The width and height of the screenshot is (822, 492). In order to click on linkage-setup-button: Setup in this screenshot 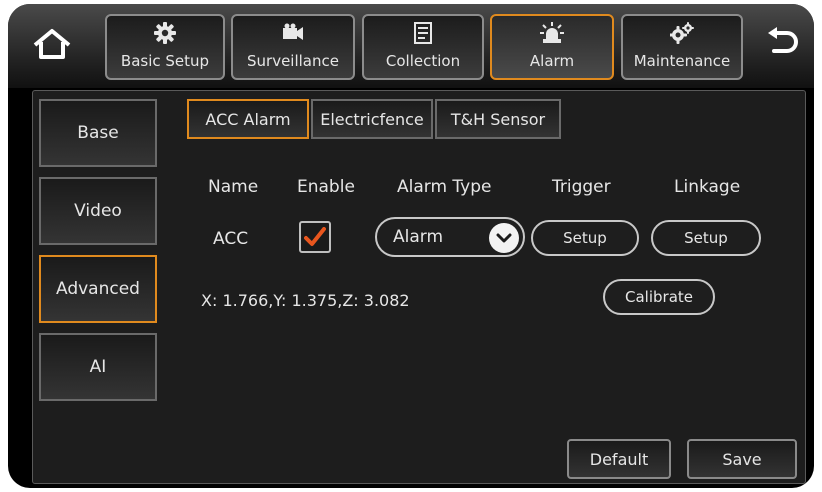, I will do `click(706, 238)`.